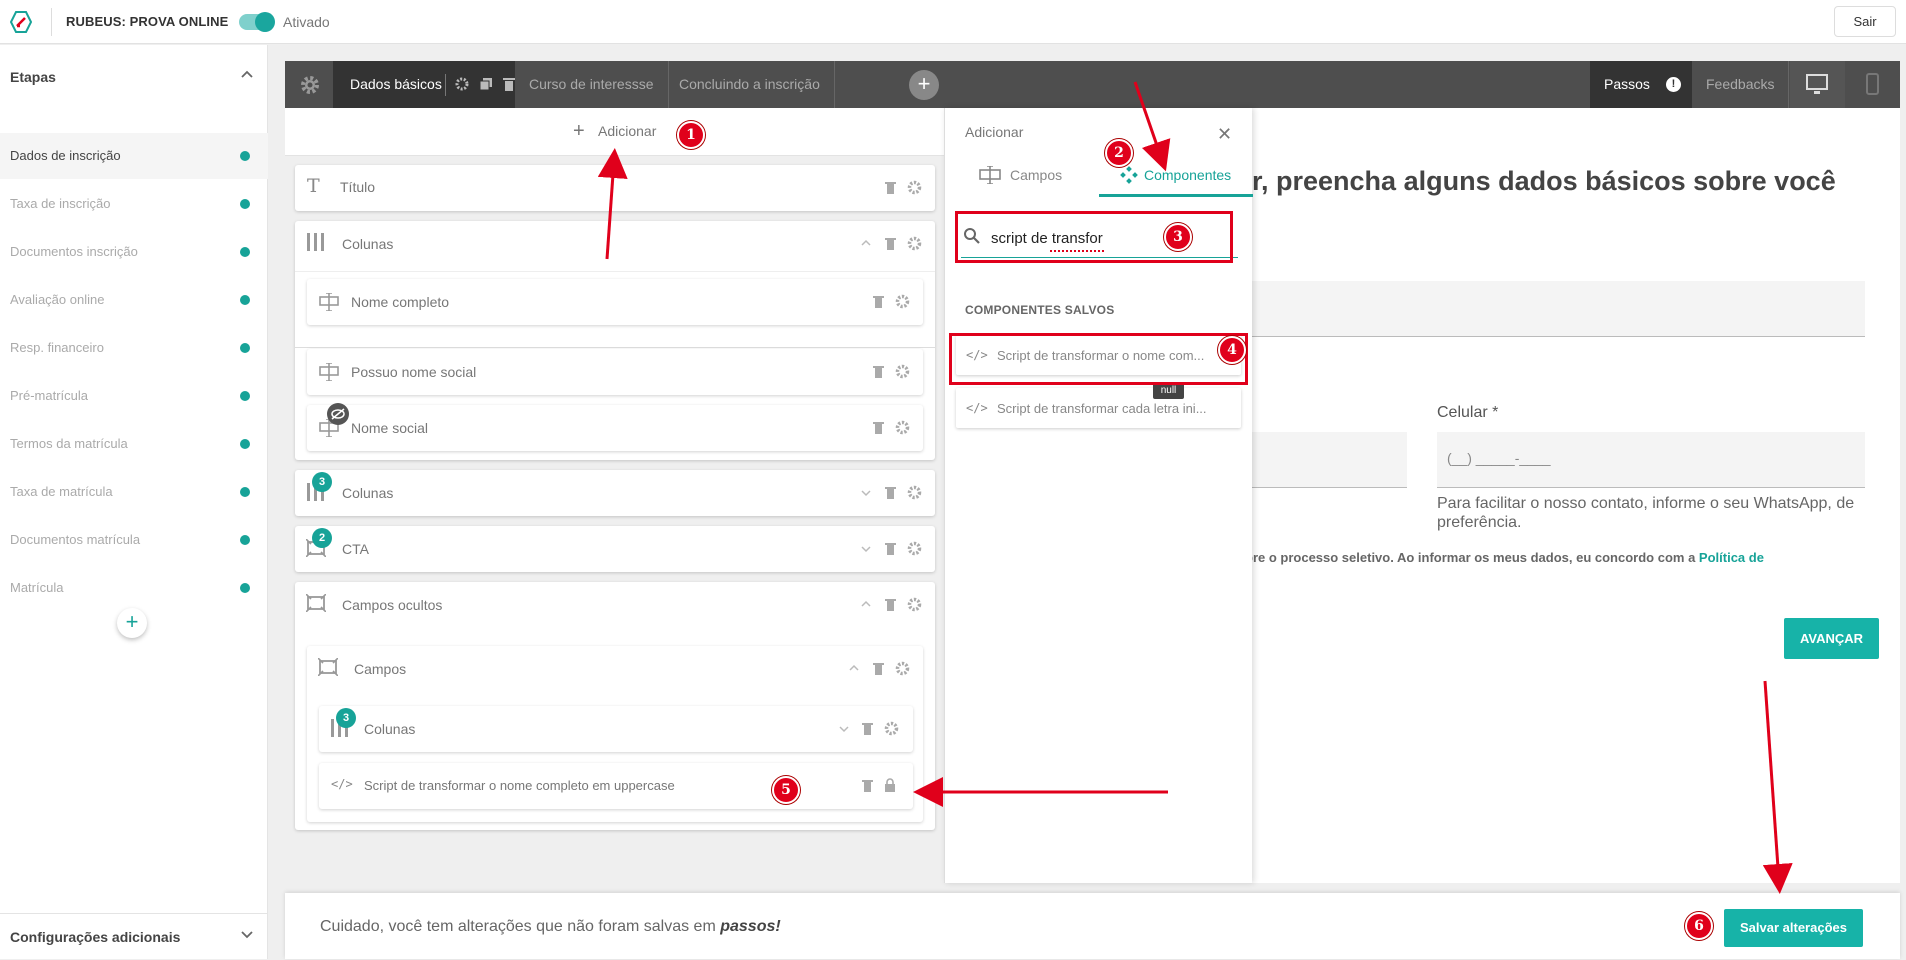 Image resolution: width=1906 pixels, height=960 pixels. What do you see at coordinates (1098, 359) in the screenshot?
I see `annotation-box-result` at bounding box center [1098, 359].